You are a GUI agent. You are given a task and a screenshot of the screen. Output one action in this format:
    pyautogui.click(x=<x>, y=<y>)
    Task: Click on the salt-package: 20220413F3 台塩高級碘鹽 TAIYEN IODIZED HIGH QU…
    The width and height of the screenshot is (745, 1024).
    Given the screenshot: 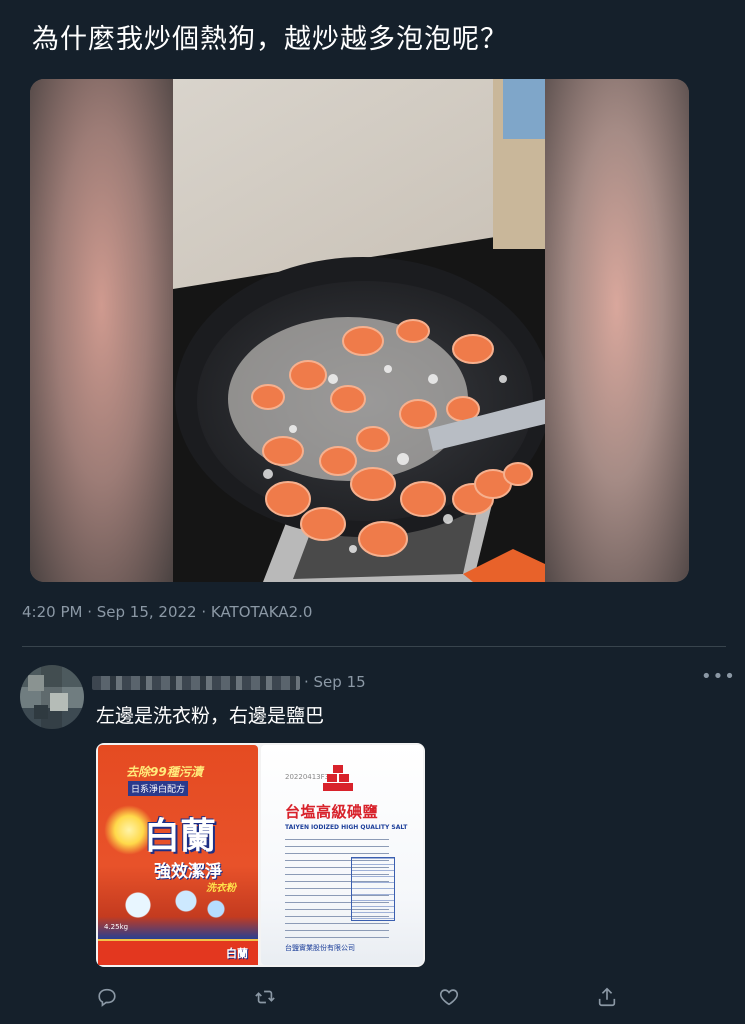 What is the action you would take?
    pyautogui.click(x=342, y=855)
    